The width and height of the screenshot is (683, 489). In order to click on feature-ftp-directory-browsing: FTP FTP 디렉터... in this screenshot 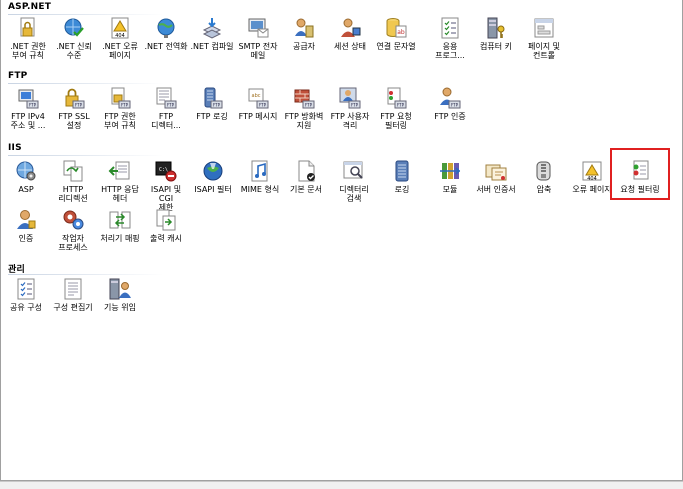, I will do `click(166, 108)`.